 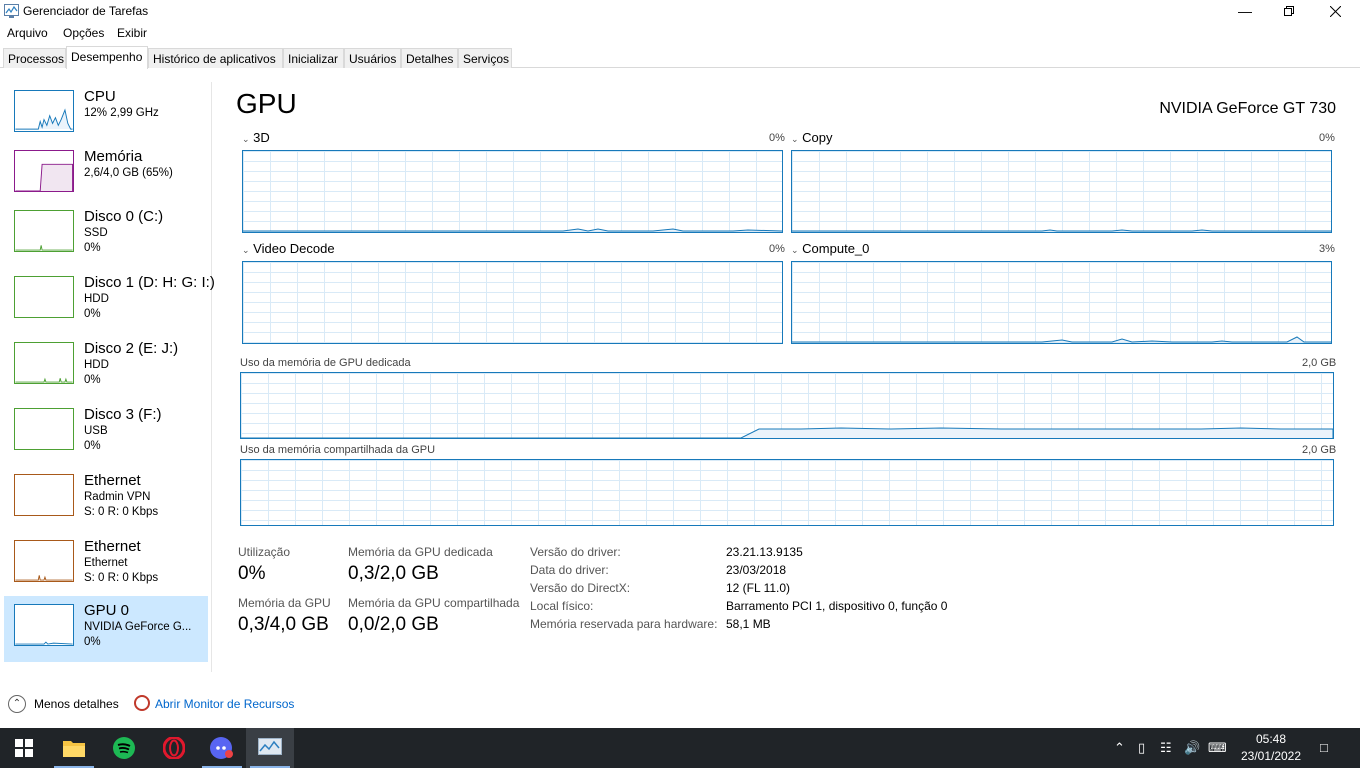 I want to click on clock-date: 23/01/2022, so click(x=1271, y=756).